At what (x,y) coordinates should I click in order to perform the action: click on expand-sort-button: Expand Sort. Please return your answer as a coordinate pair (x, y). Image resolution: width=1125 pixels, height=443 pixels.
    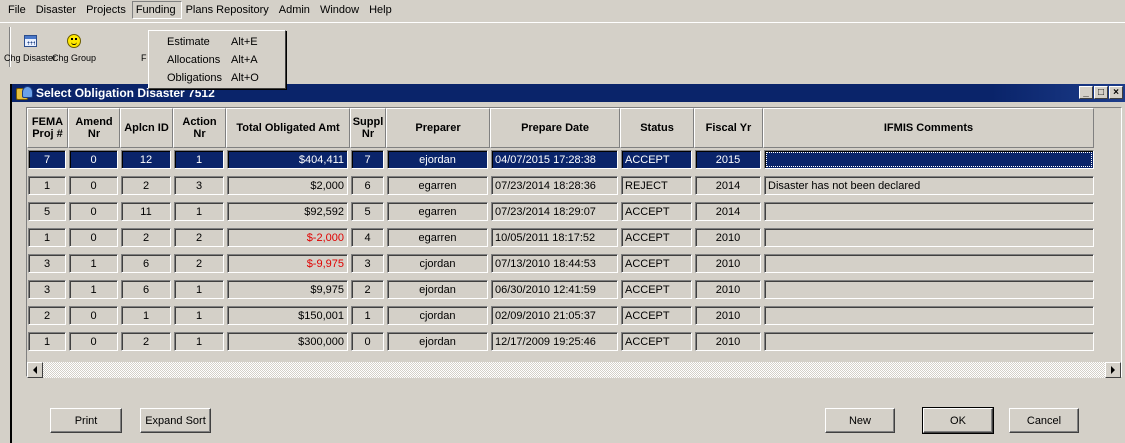
    Looking at the image, I should click on (175, 420).